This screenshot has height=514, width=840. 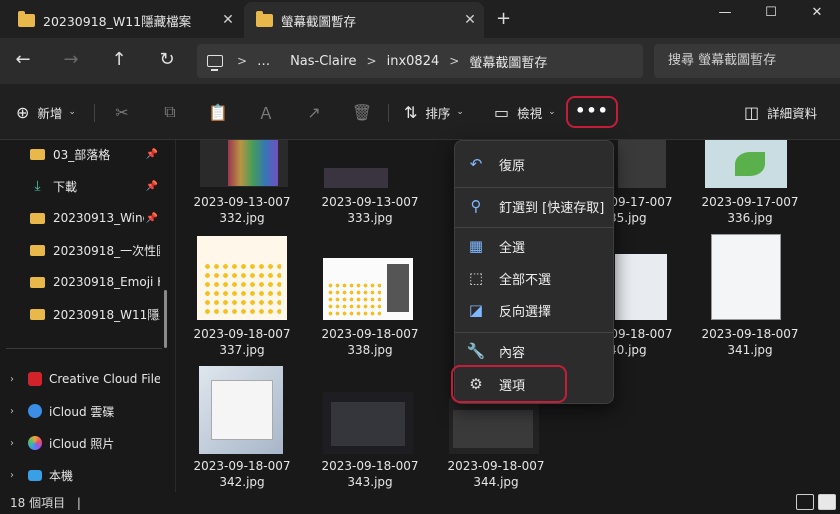 I want to click on file-name-line1: 2023-09-13-007, so click(x=370, y=202).